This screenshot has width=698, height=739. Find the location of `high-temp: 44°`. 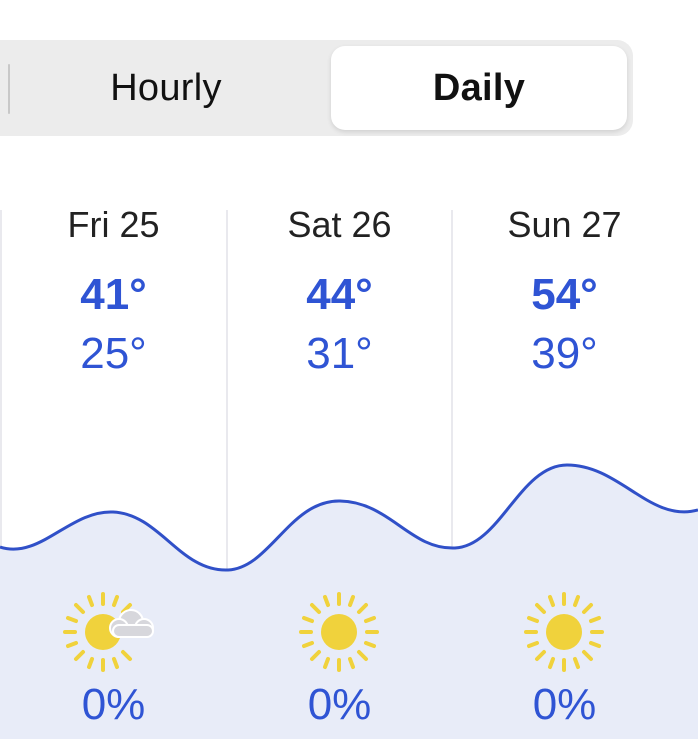

high-temp: 44° is located at coordinates (339, 294).